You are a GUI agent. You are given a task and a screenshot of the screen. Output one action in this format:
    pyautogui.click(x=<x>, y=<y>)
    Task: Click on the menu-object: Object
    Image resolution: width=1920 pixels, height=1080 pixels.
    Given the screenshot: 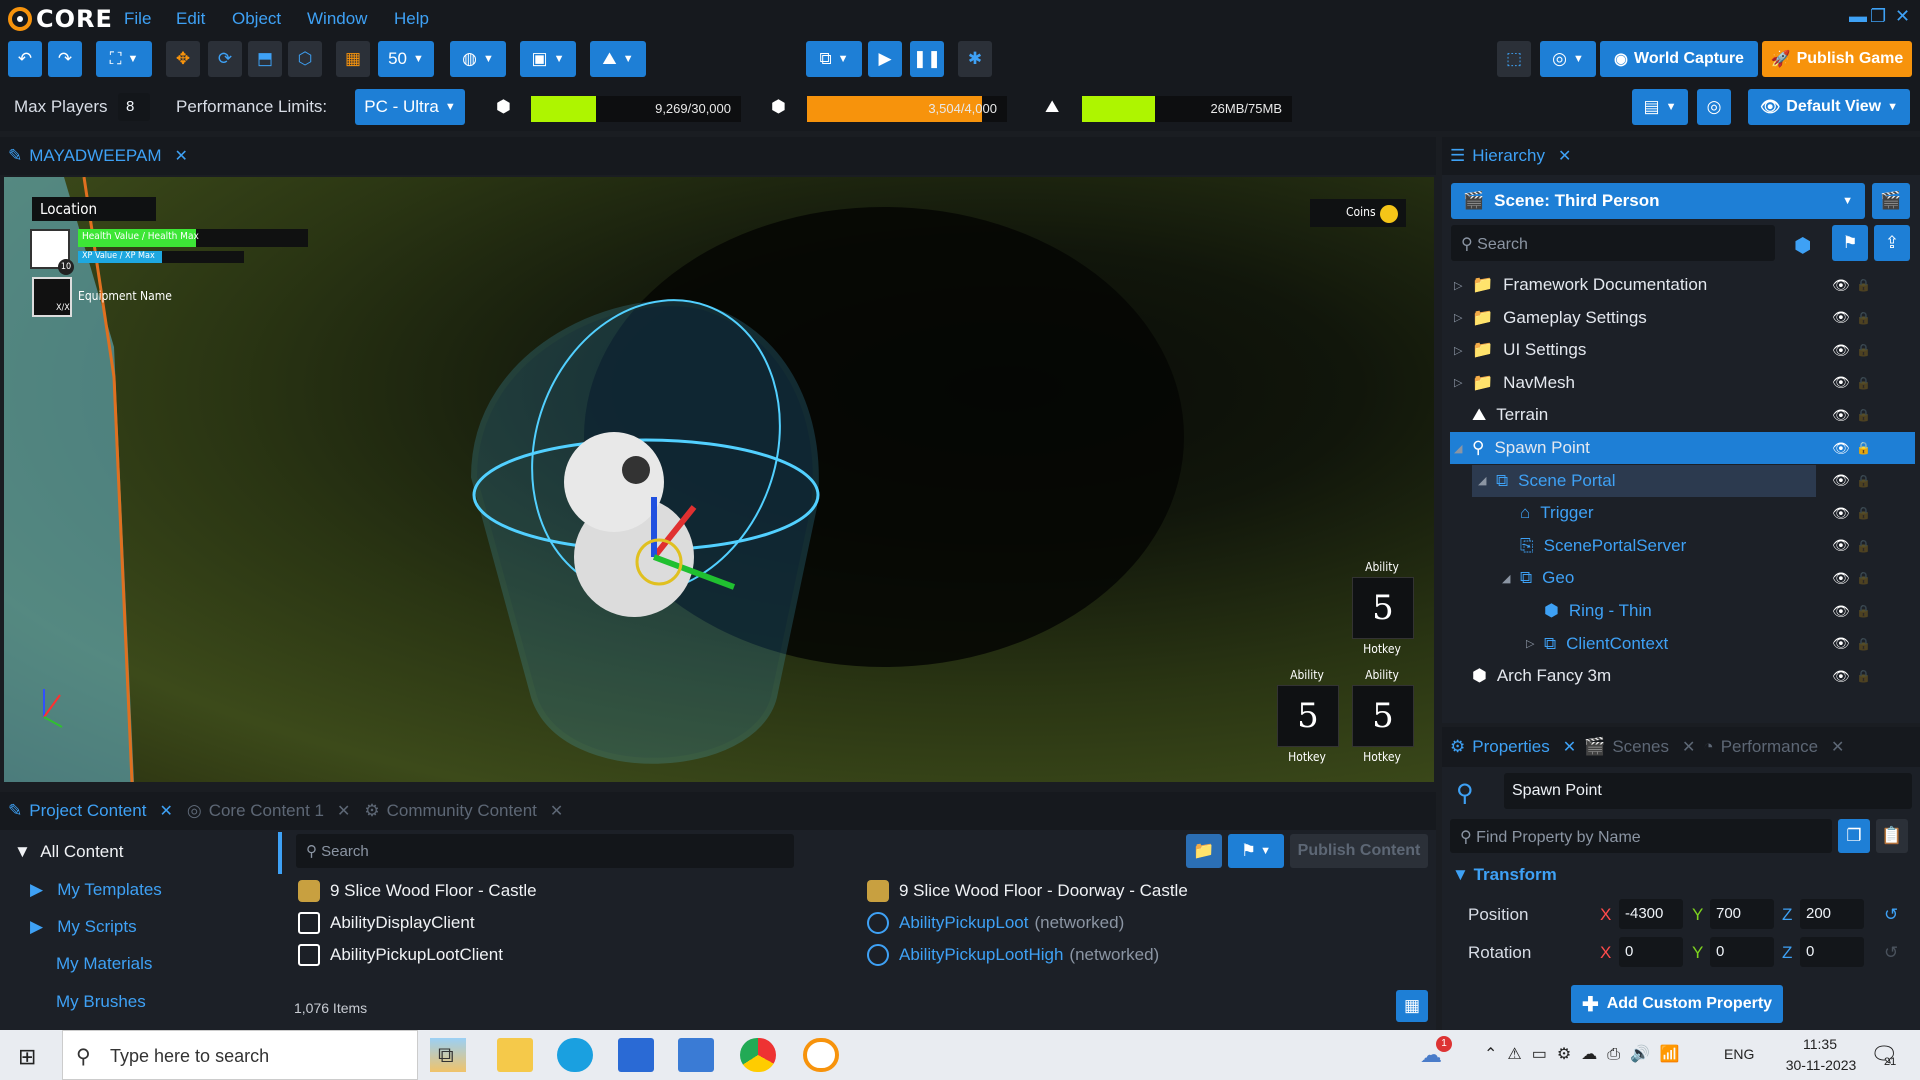 What is the action you would take?
    pyautogui.click(x=256, y=19)
    